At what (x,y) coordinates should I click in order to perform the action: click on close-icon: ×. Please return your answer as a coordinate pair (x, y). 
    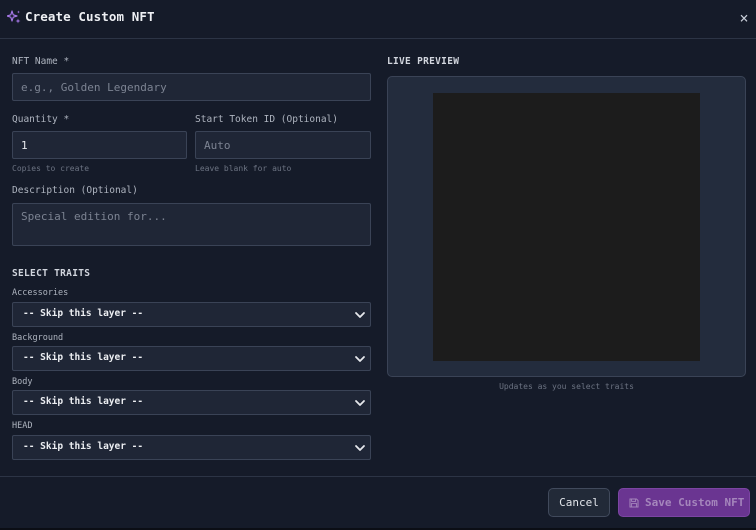
    Looking at the image, I should click on (744, 18).